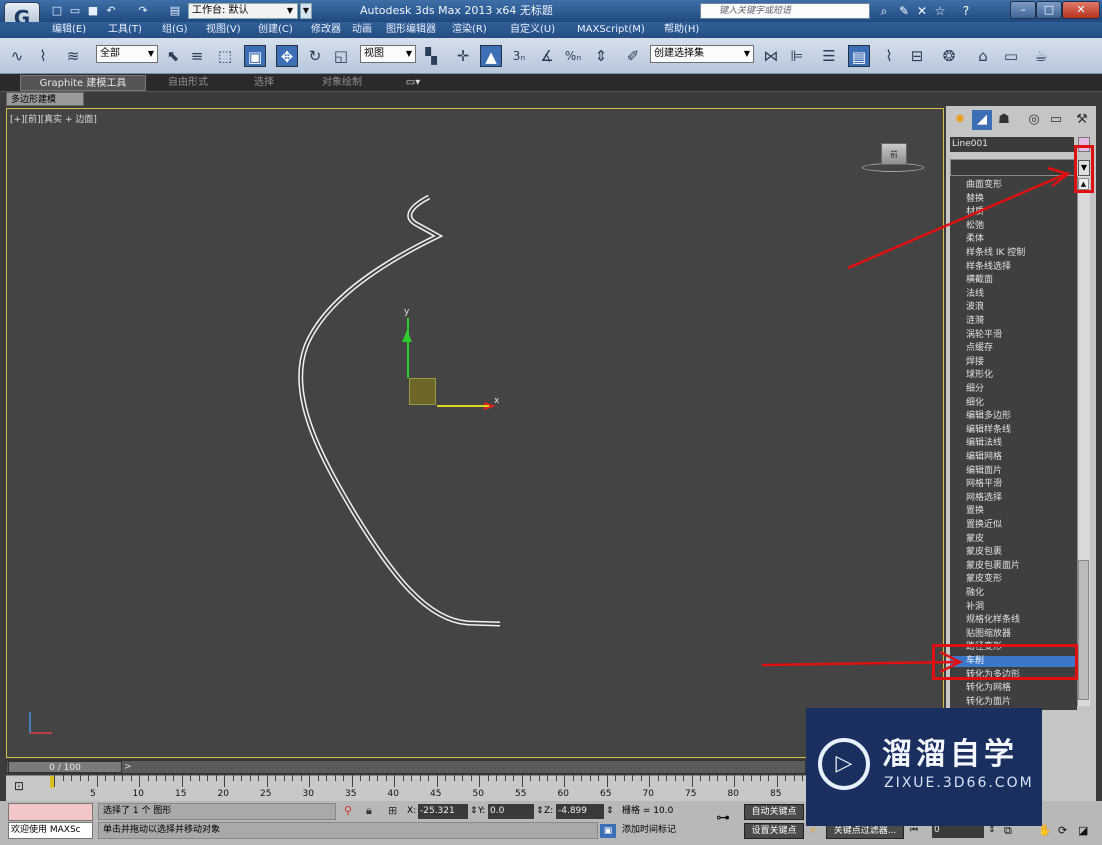 This screenshot has height=845, width=1102. Describe the element at coordinates (138, 794) in the screenshot. I see `track-label: 10` at that location.